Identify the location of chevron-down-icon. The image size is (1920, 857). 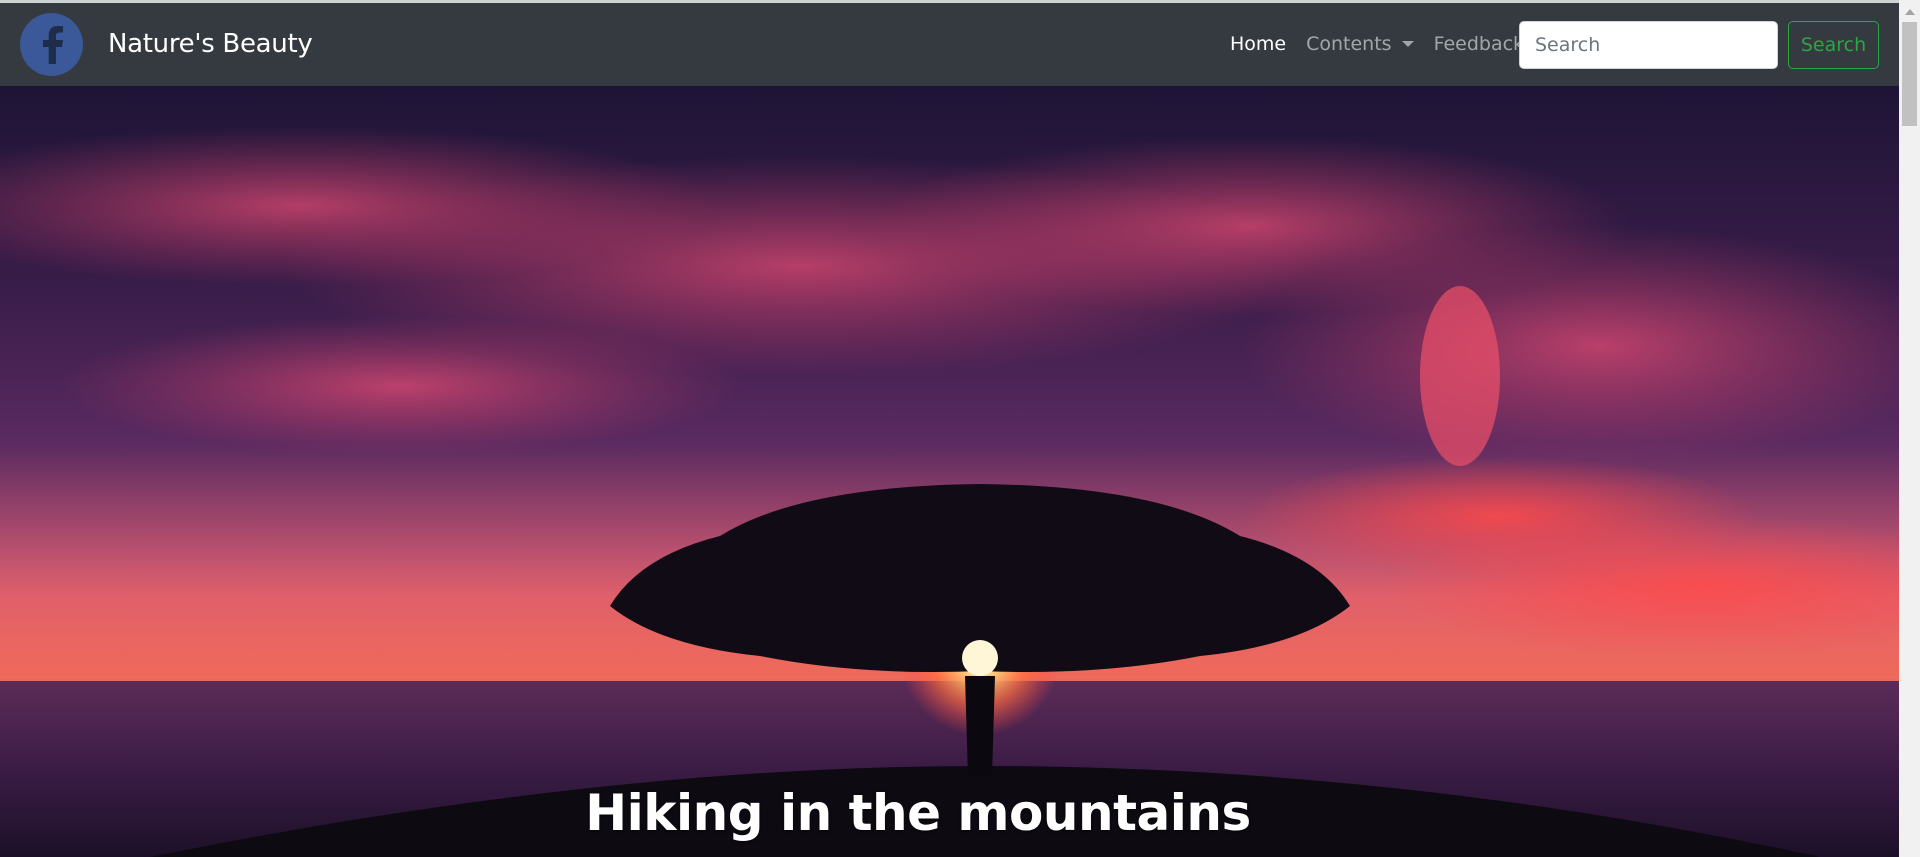
(1407, 44).